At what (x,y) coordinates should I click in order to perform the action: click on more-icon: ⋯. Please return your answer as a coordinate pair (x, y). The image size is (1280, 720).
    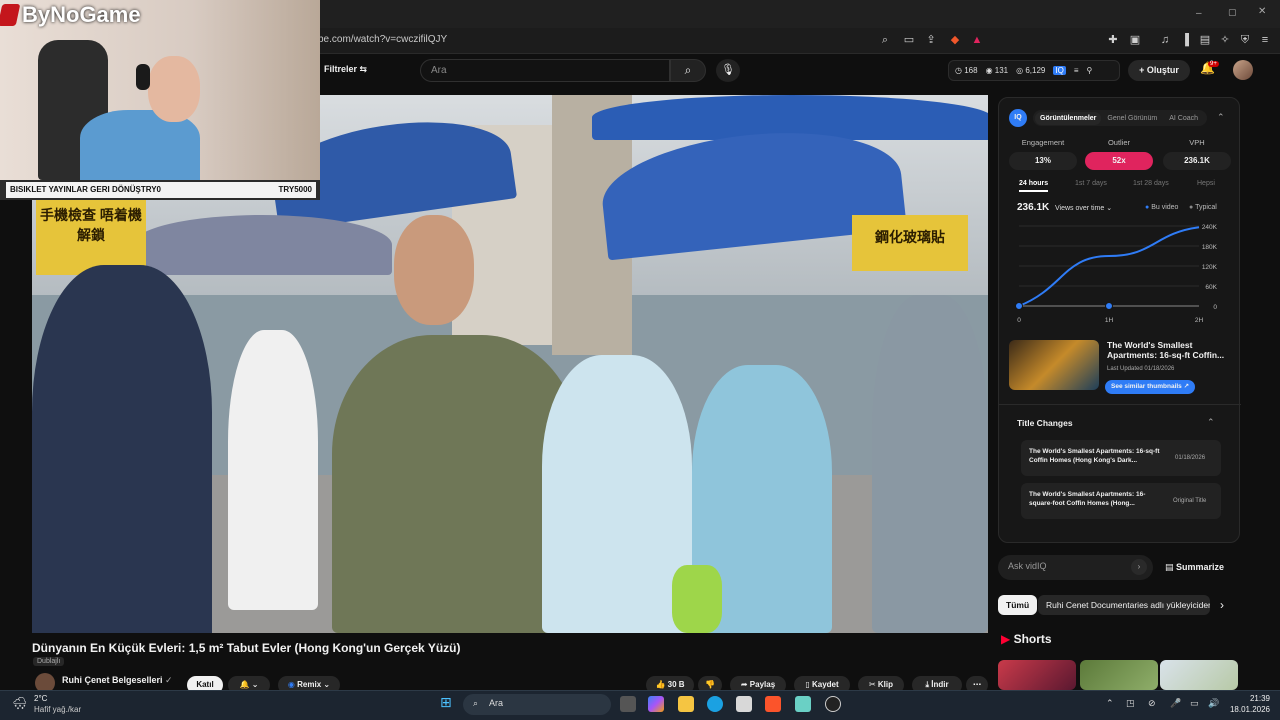
    Looking at the image, I should click on (977, 684).